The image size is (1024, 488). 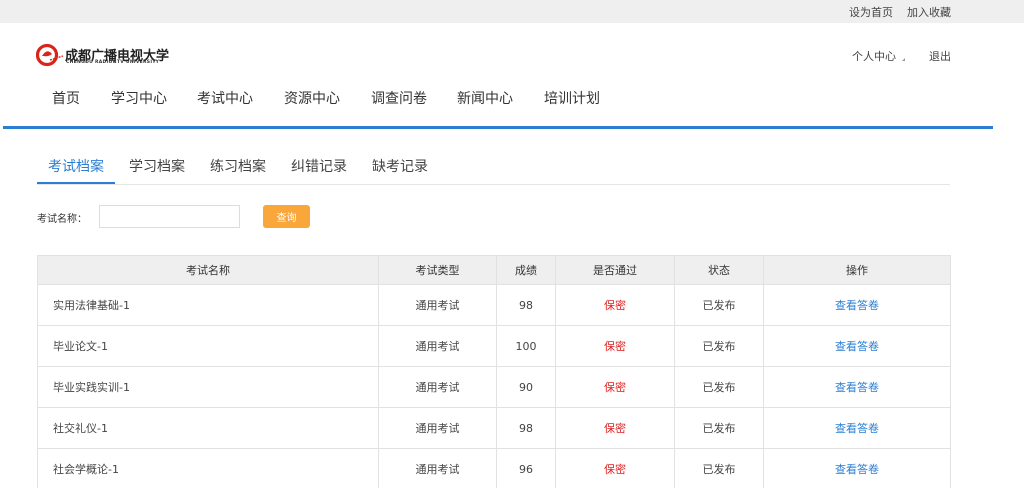 What do you see at coordinates (208, 346) in the screenshot?
I see `cell-exam-name: 毕业论文-1` at bounding box center [208, 346].